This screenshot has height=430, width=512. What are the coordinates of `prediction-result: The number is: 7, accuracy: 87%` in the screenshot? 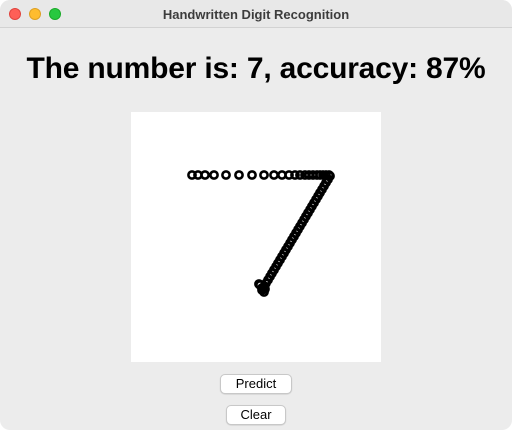 It's located at (256, 68).